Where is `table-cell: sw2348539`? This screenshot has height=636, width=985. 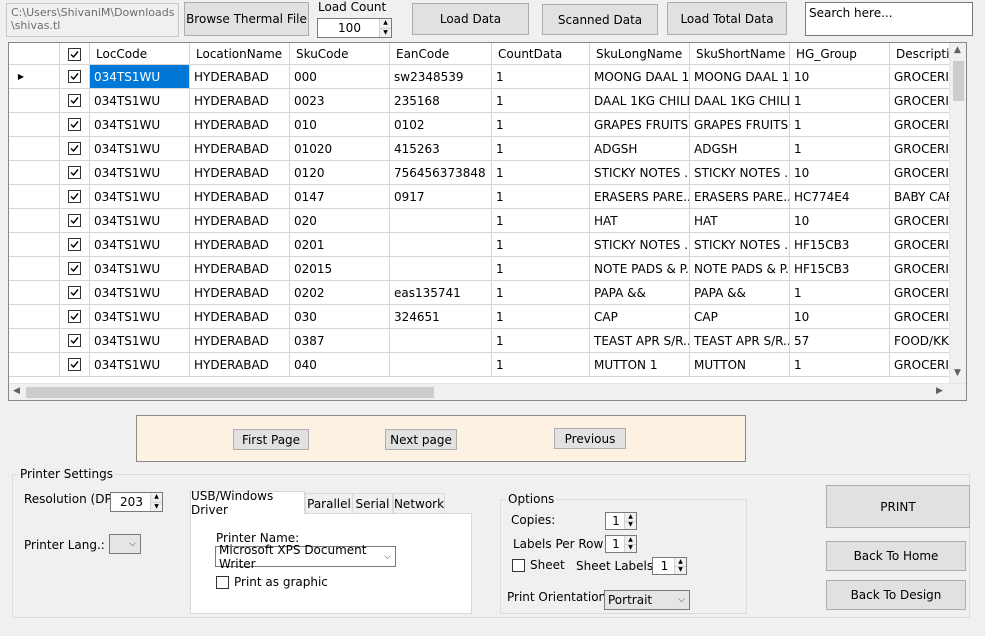
table-cell: sw2348539 is located at coordinates (441, 77).